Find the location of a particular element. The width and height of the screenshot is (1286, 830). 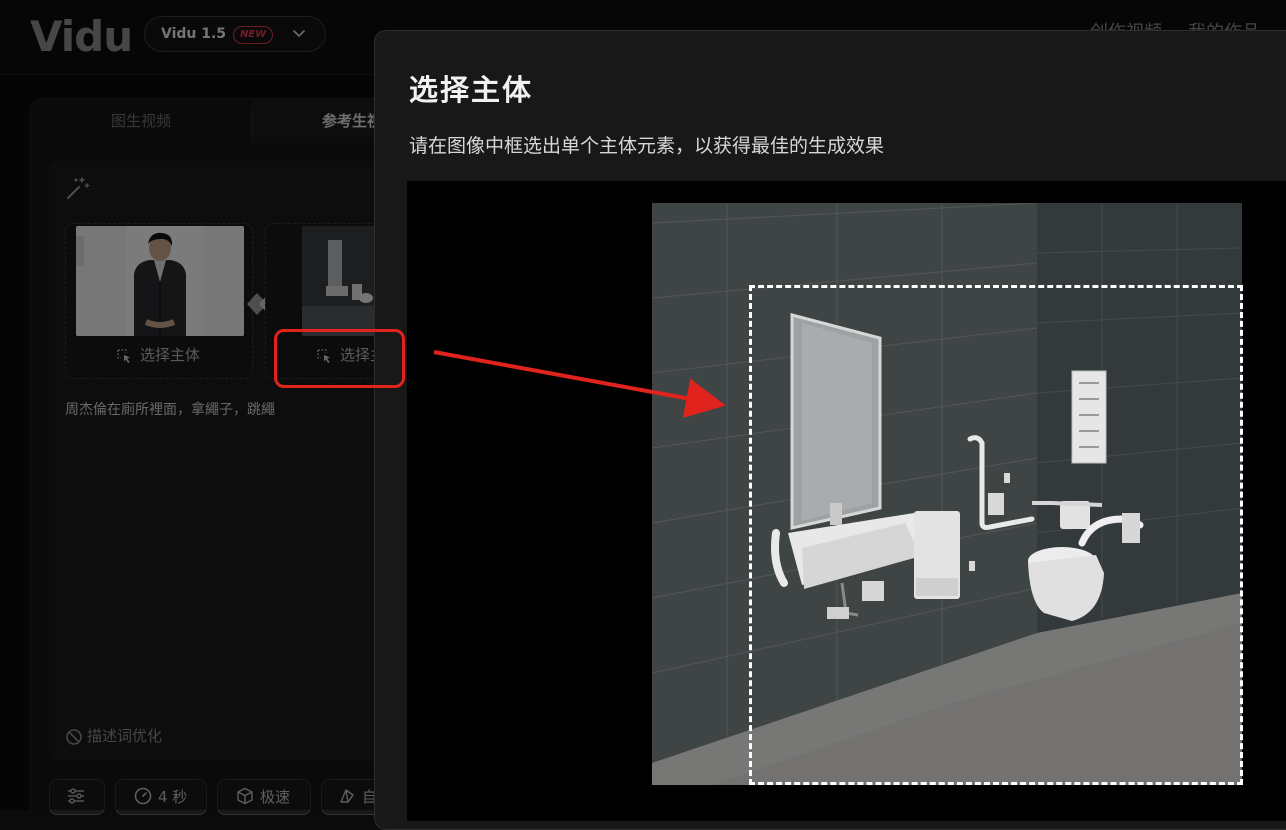

highlight-box is located at coordinates (339, 358).